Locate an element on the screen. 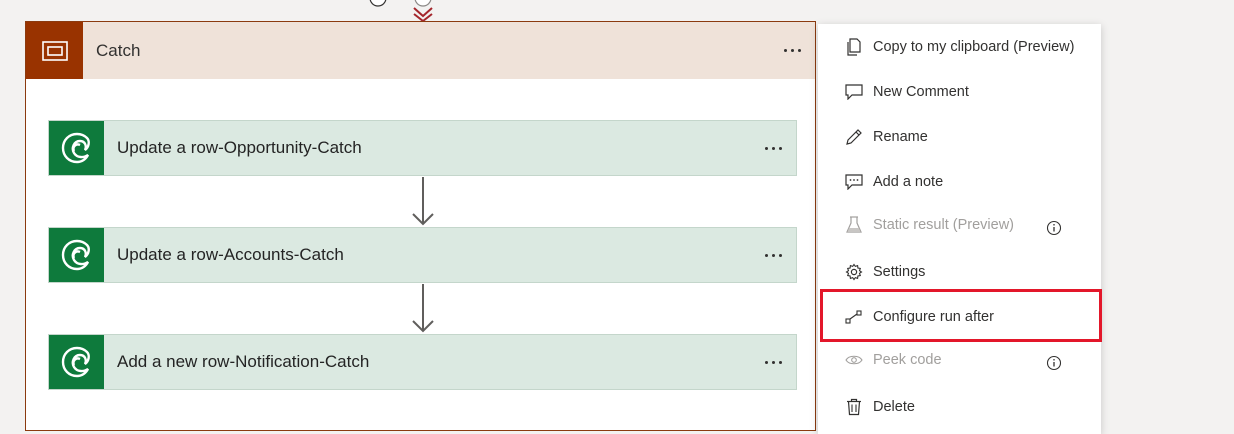  action-title: Update a row-Opportunity-Catch is located at coordinates (239, 147).